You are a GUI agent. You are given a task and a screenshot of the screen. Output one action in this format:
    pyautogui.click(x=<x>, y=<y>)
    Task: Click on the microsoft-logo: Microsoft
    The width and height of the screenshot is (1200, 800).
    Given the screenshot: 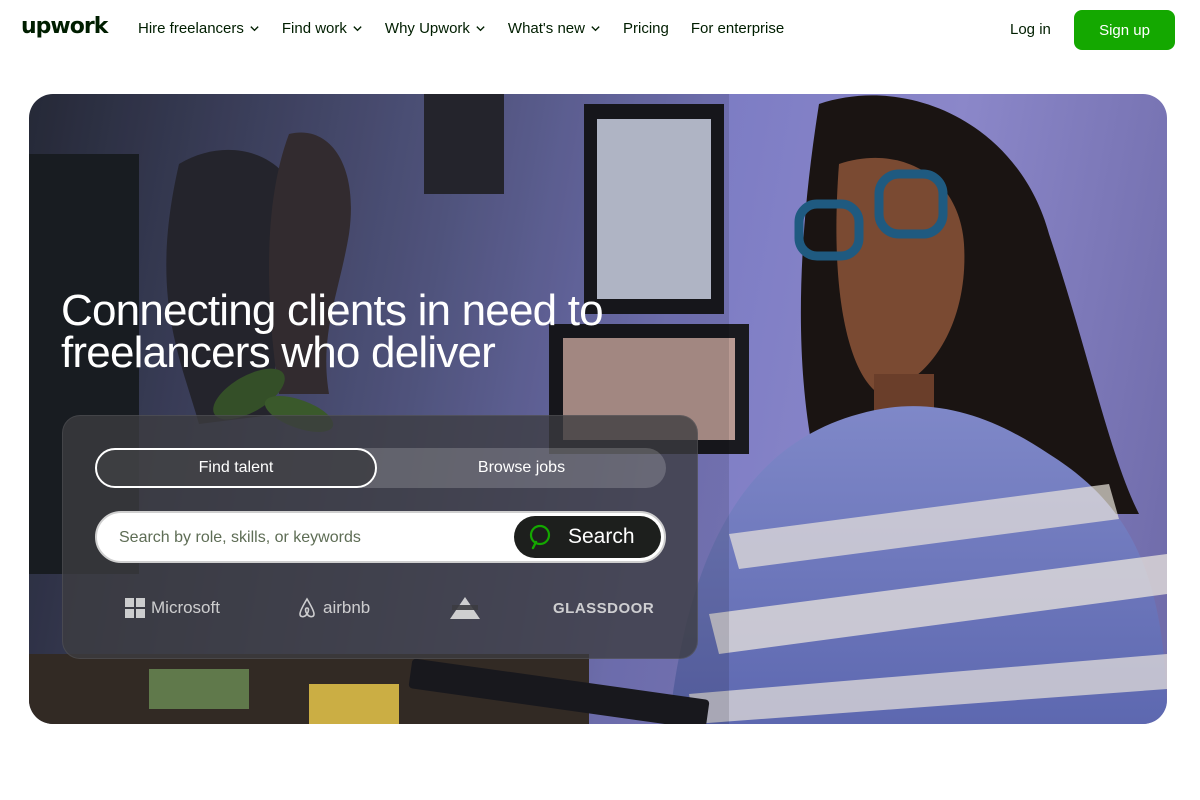 What is the action you would take?
    pyautogui.click(x=172, y=608)
    